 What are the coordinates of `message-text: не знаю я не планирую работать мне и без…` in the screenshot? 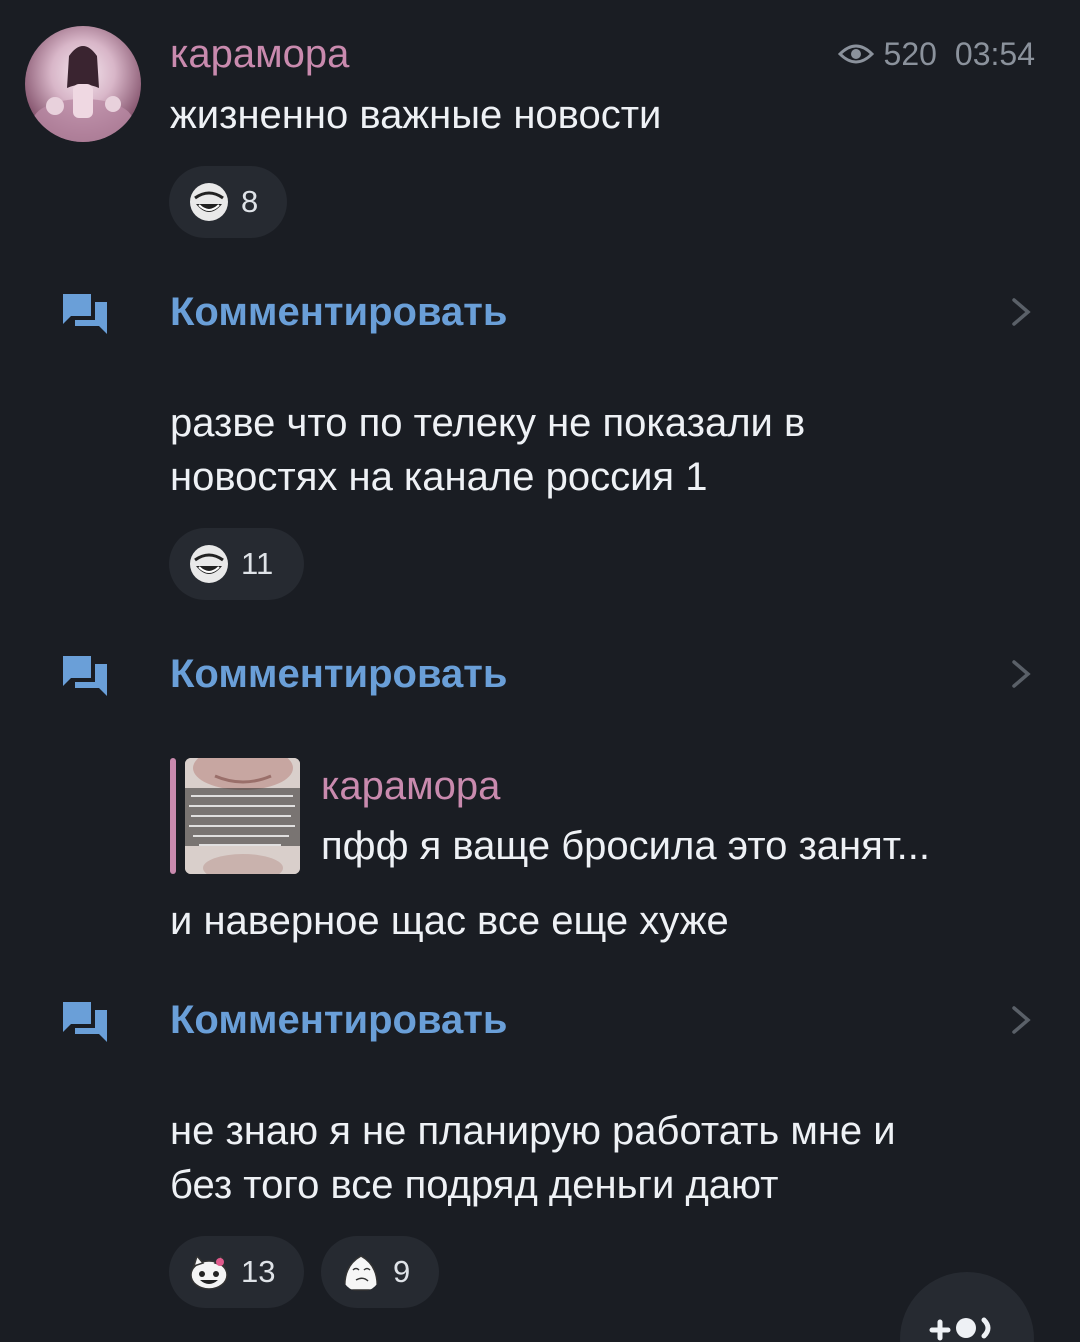 It's located at (533, 1158).